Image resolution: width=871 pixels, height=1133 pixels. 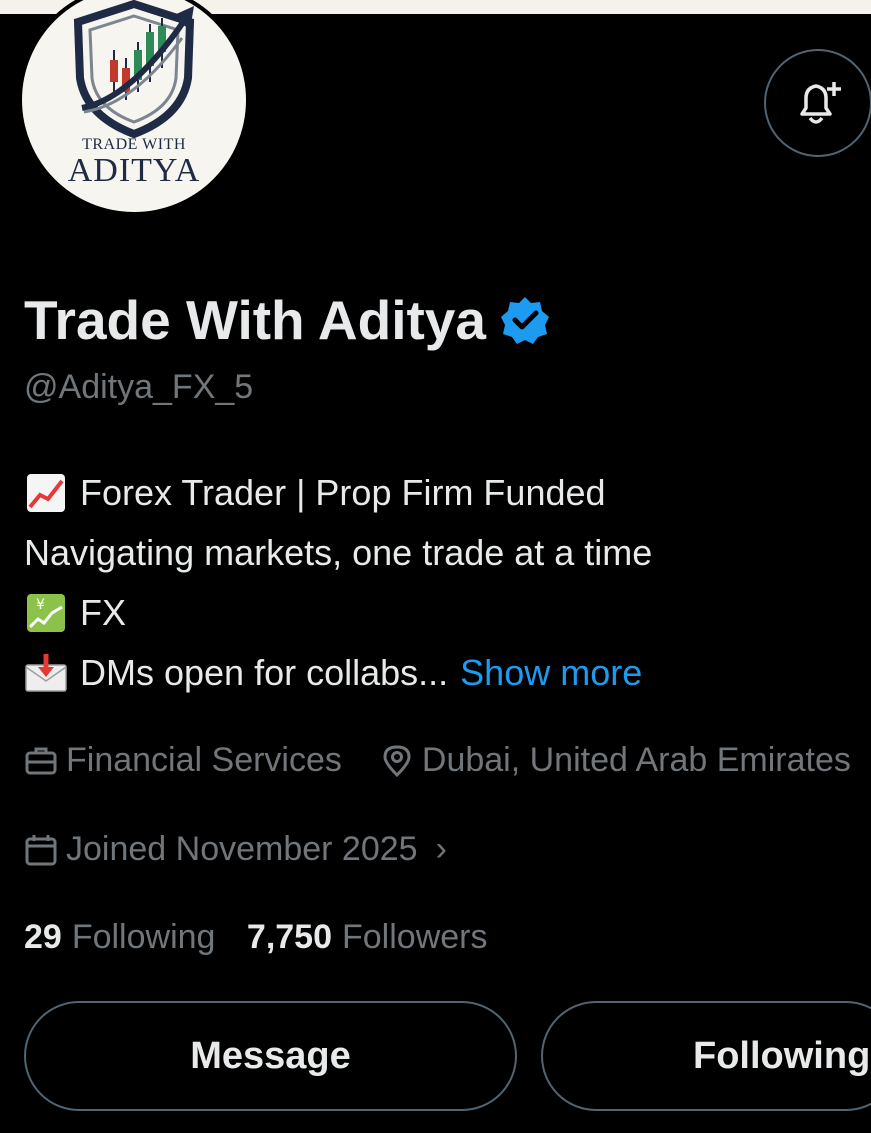 What do you see at coordinates (289, 937) in the screenshot?
I see `followers-count: 7,750` at bounding box center [289, 937].